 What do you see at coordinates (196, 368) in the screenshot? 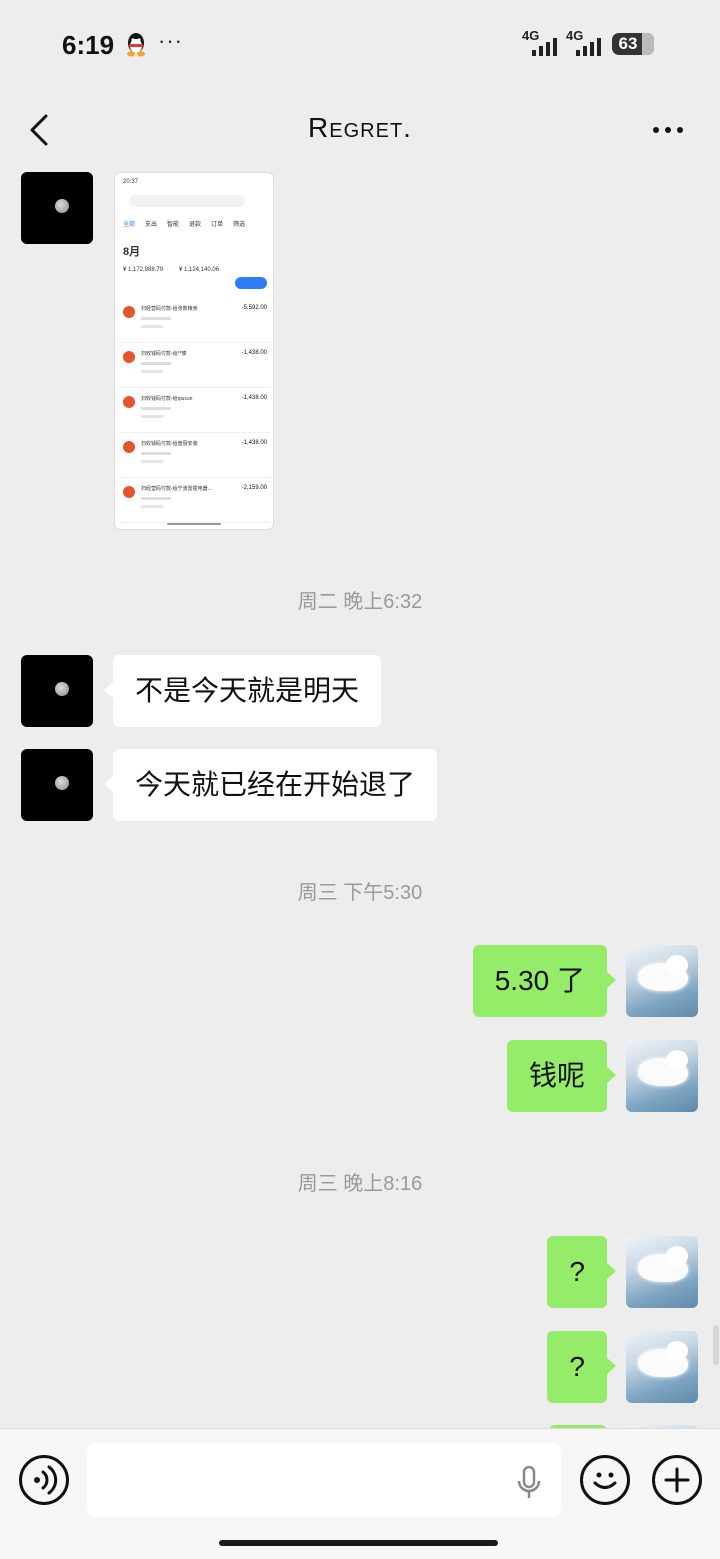
I see `thumb-row: 扫收钱码付款-给**慷 -1,438.00` at bounding box center [196, 368].